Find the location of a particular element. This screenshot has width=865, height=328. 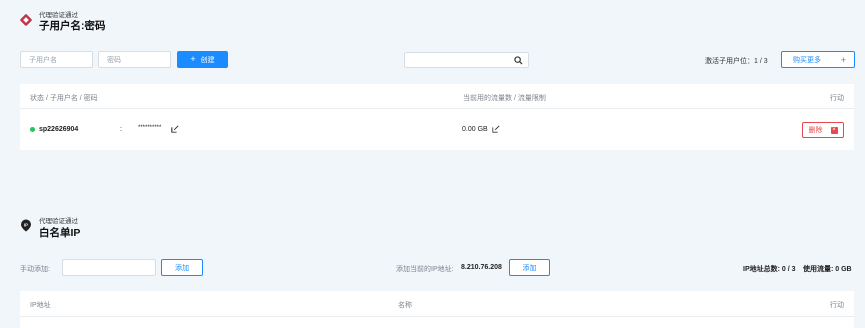

row-password: ********** is located at coordinates (150, 128).